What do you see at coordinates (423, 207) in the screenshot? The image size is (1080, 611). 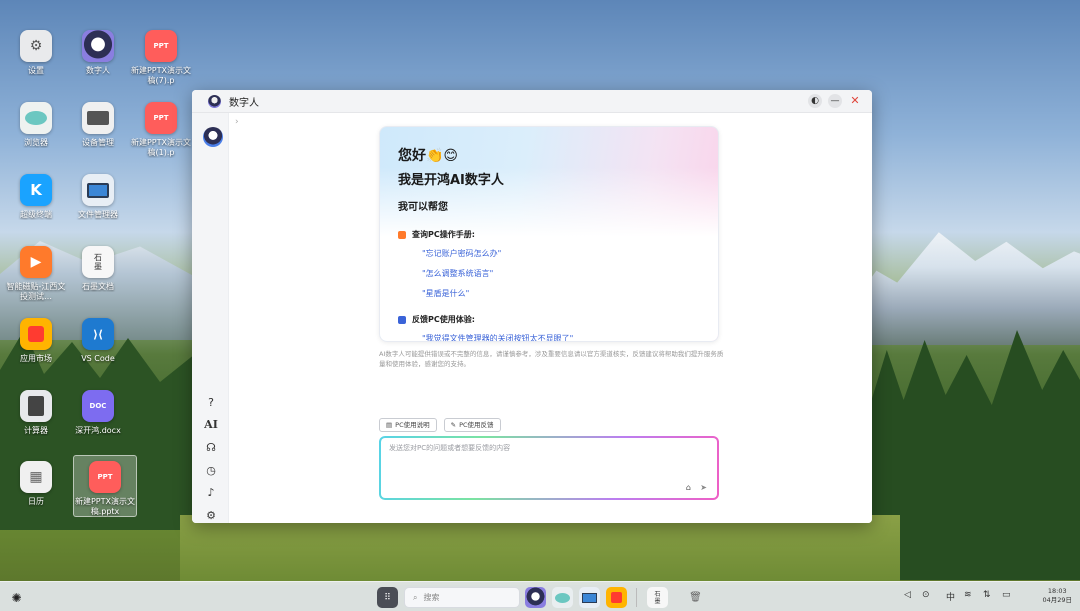 I see `help-heading: 我可以帮您` at bounding box center [423, 207].